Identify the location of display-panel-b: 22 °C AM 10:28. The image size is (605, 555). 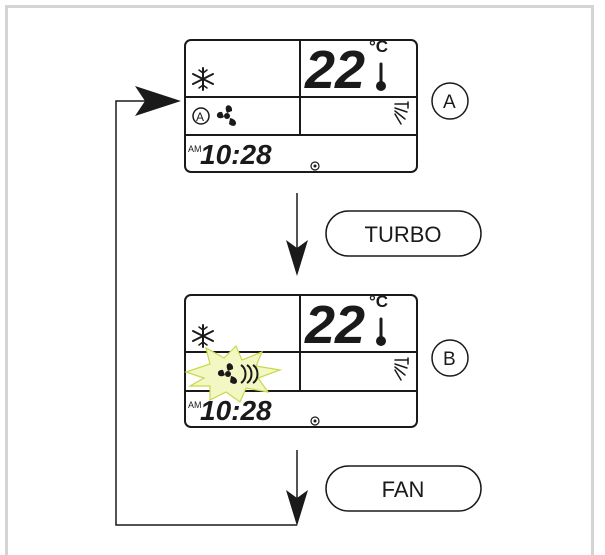
(301, 360).